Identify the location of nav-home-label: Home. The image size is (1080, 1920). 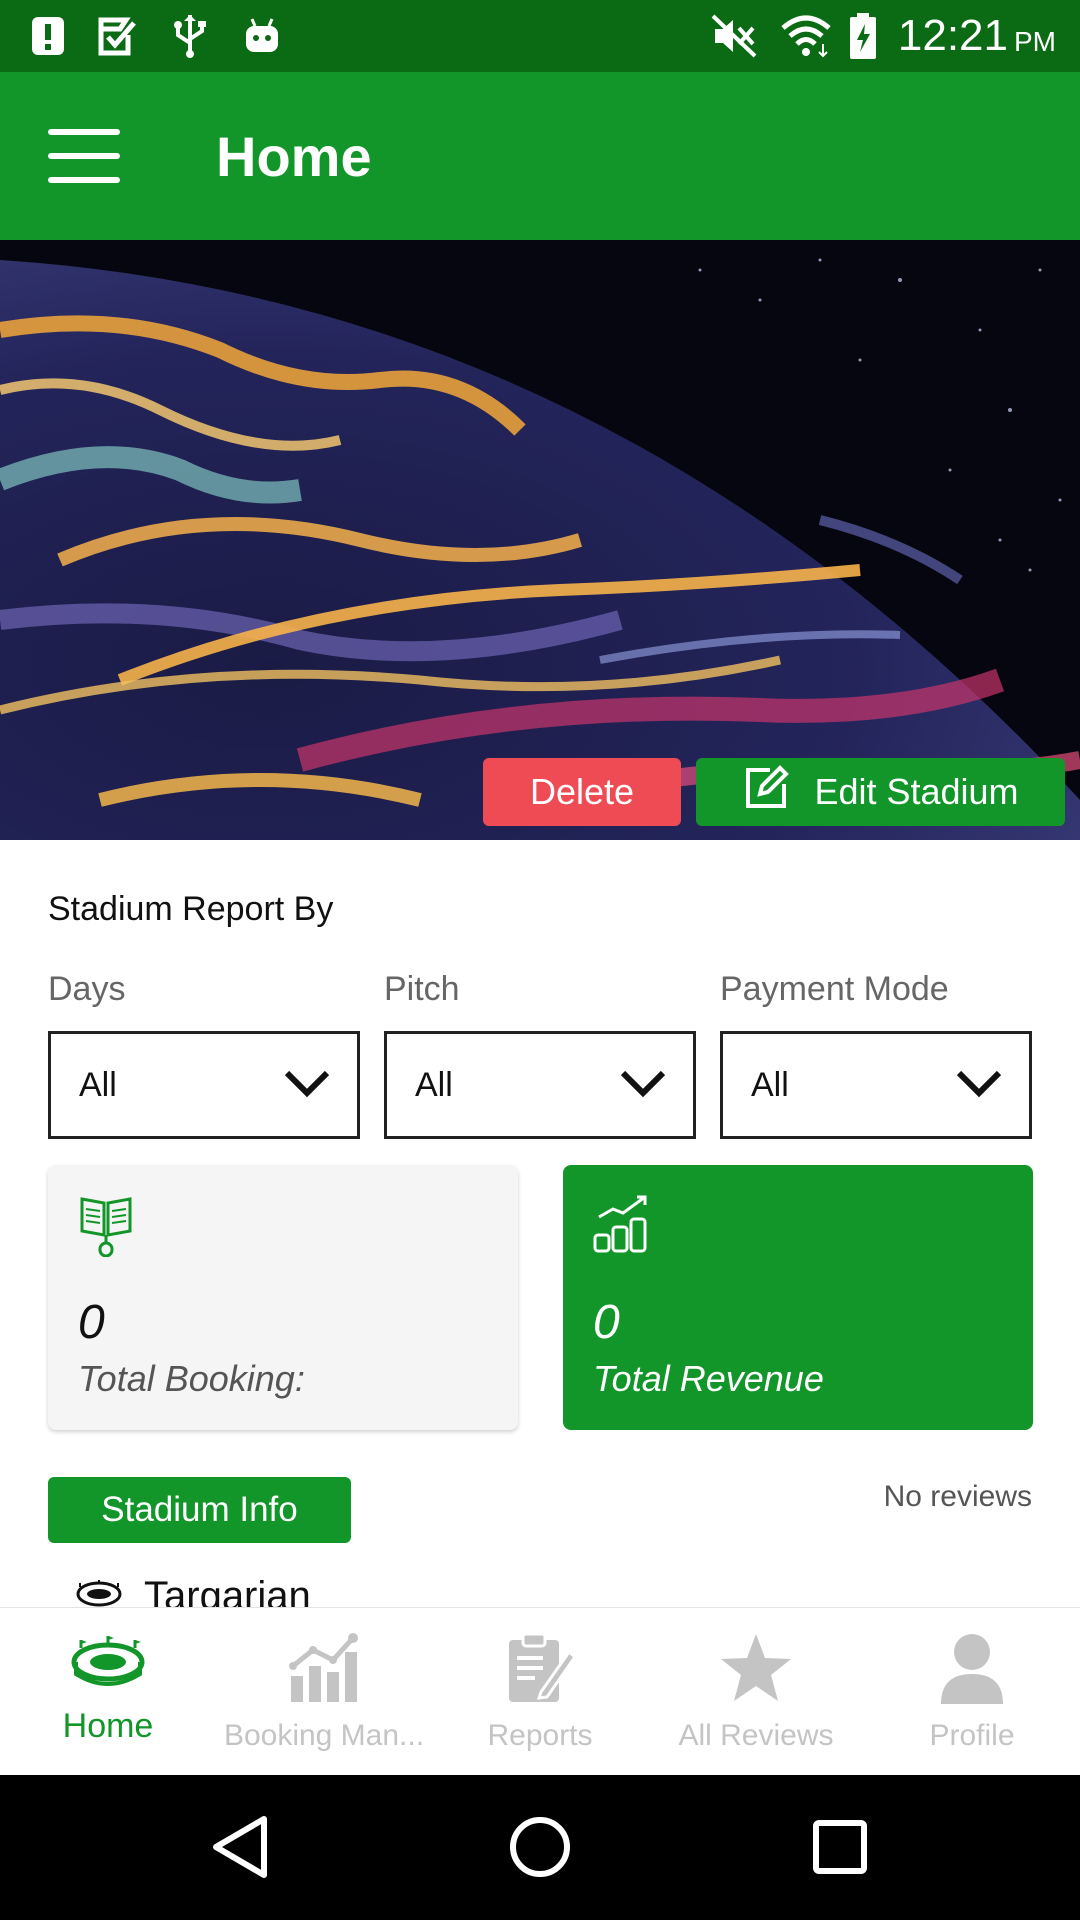
(108, 1726).